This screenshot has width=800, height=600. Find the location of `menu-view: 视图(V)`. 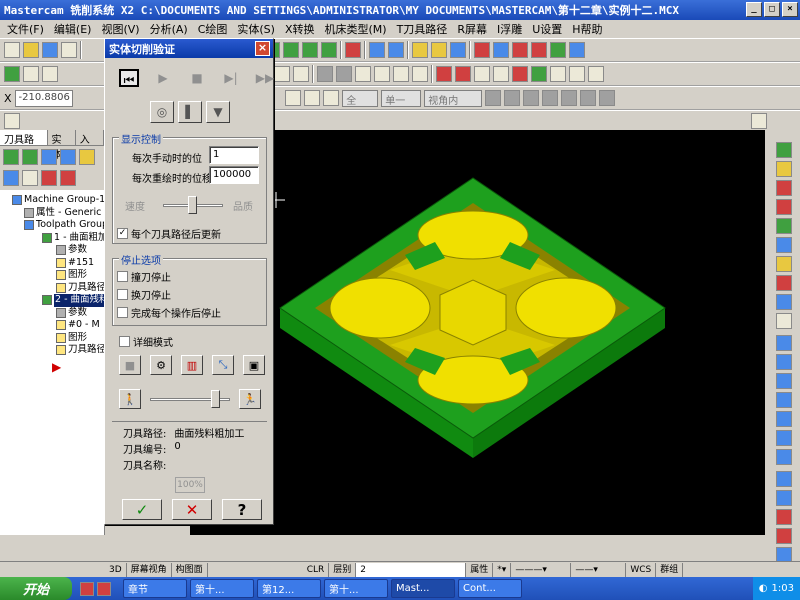

menu-view: 视图(V) is located at coordinates (120, 29).